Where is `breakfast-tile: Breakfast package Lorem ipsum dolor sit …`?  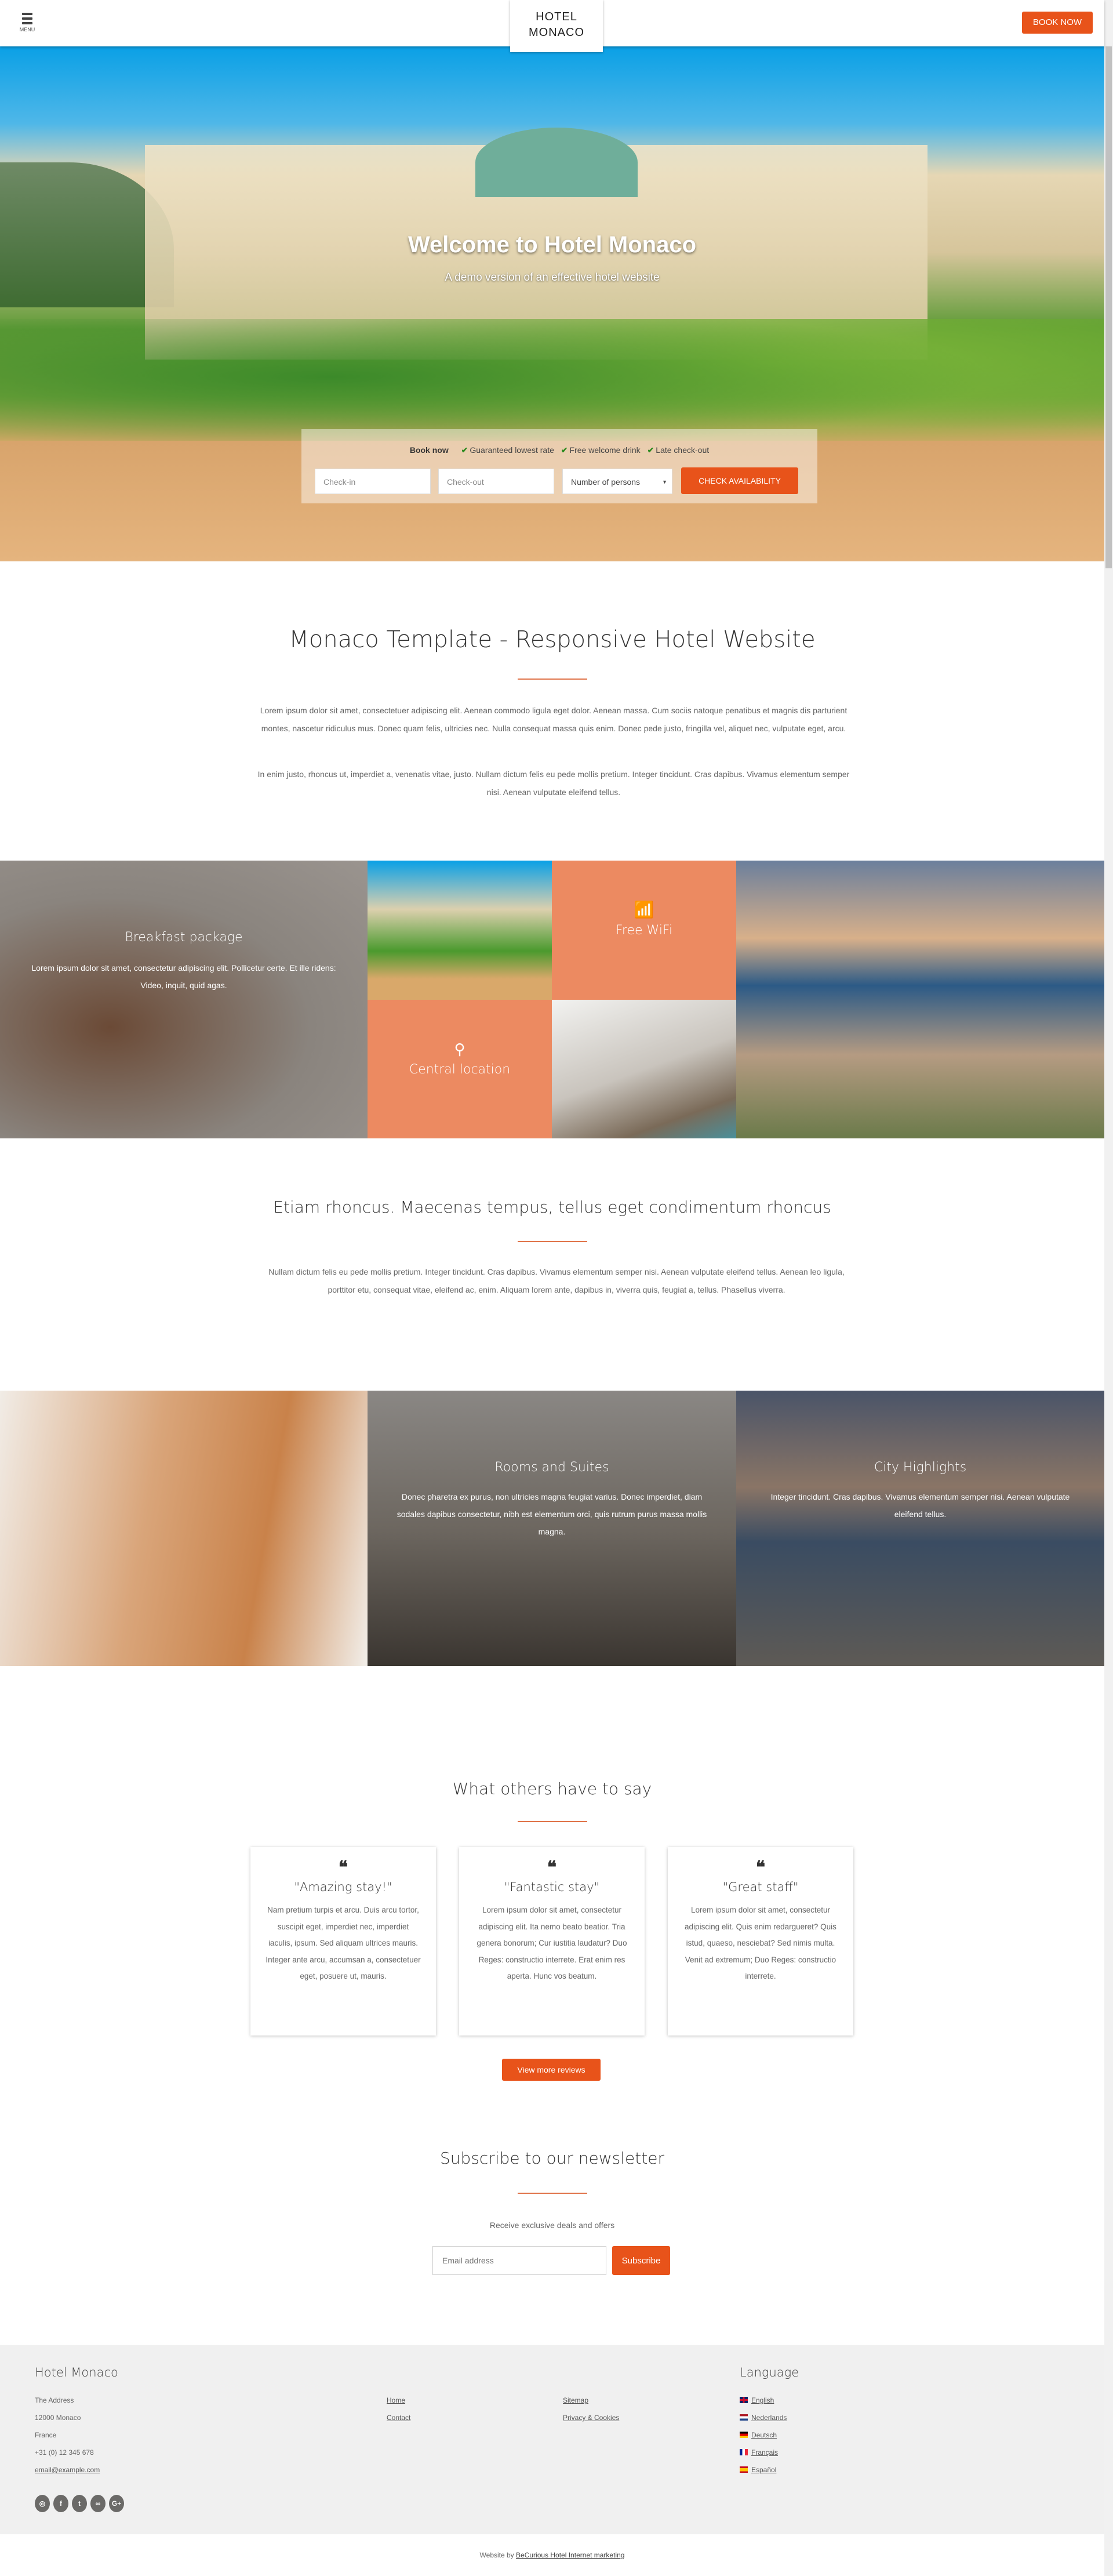 breakfast-tile: Breakfast package Lorem ipsum dolor sit … is located at coordinates (184, 999).